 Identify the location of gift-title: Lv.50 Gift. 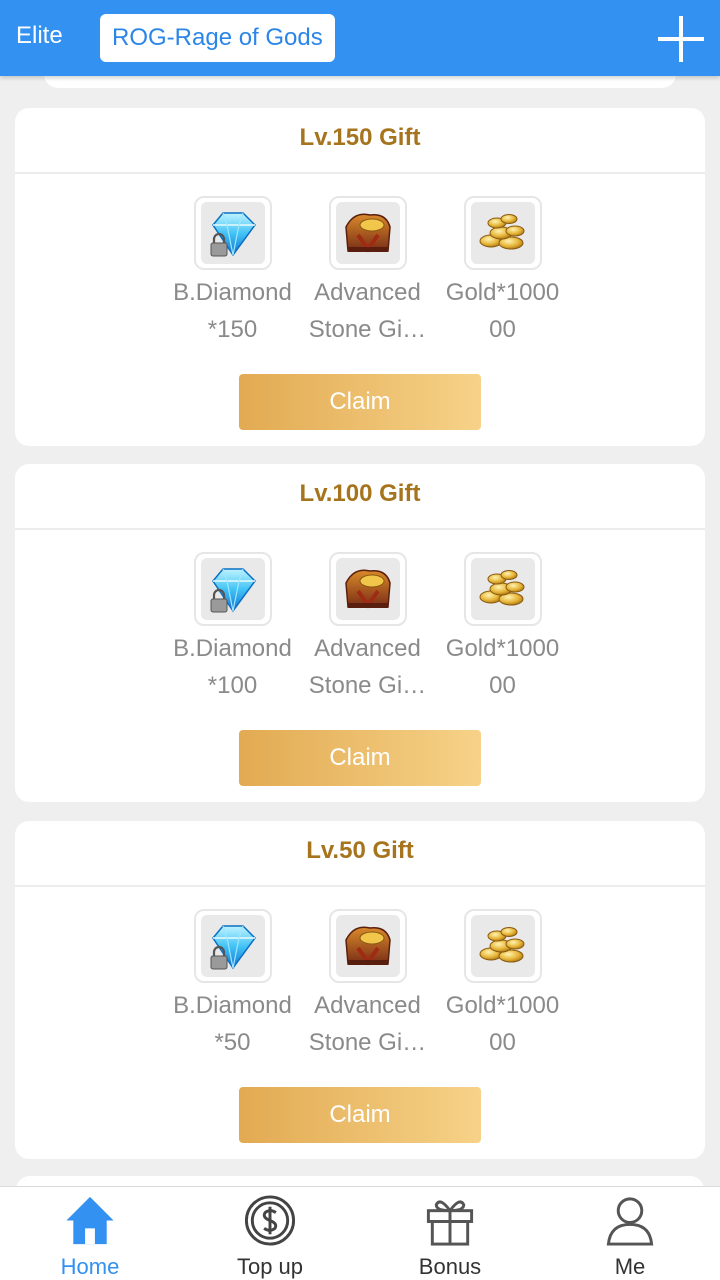
(360, 854).